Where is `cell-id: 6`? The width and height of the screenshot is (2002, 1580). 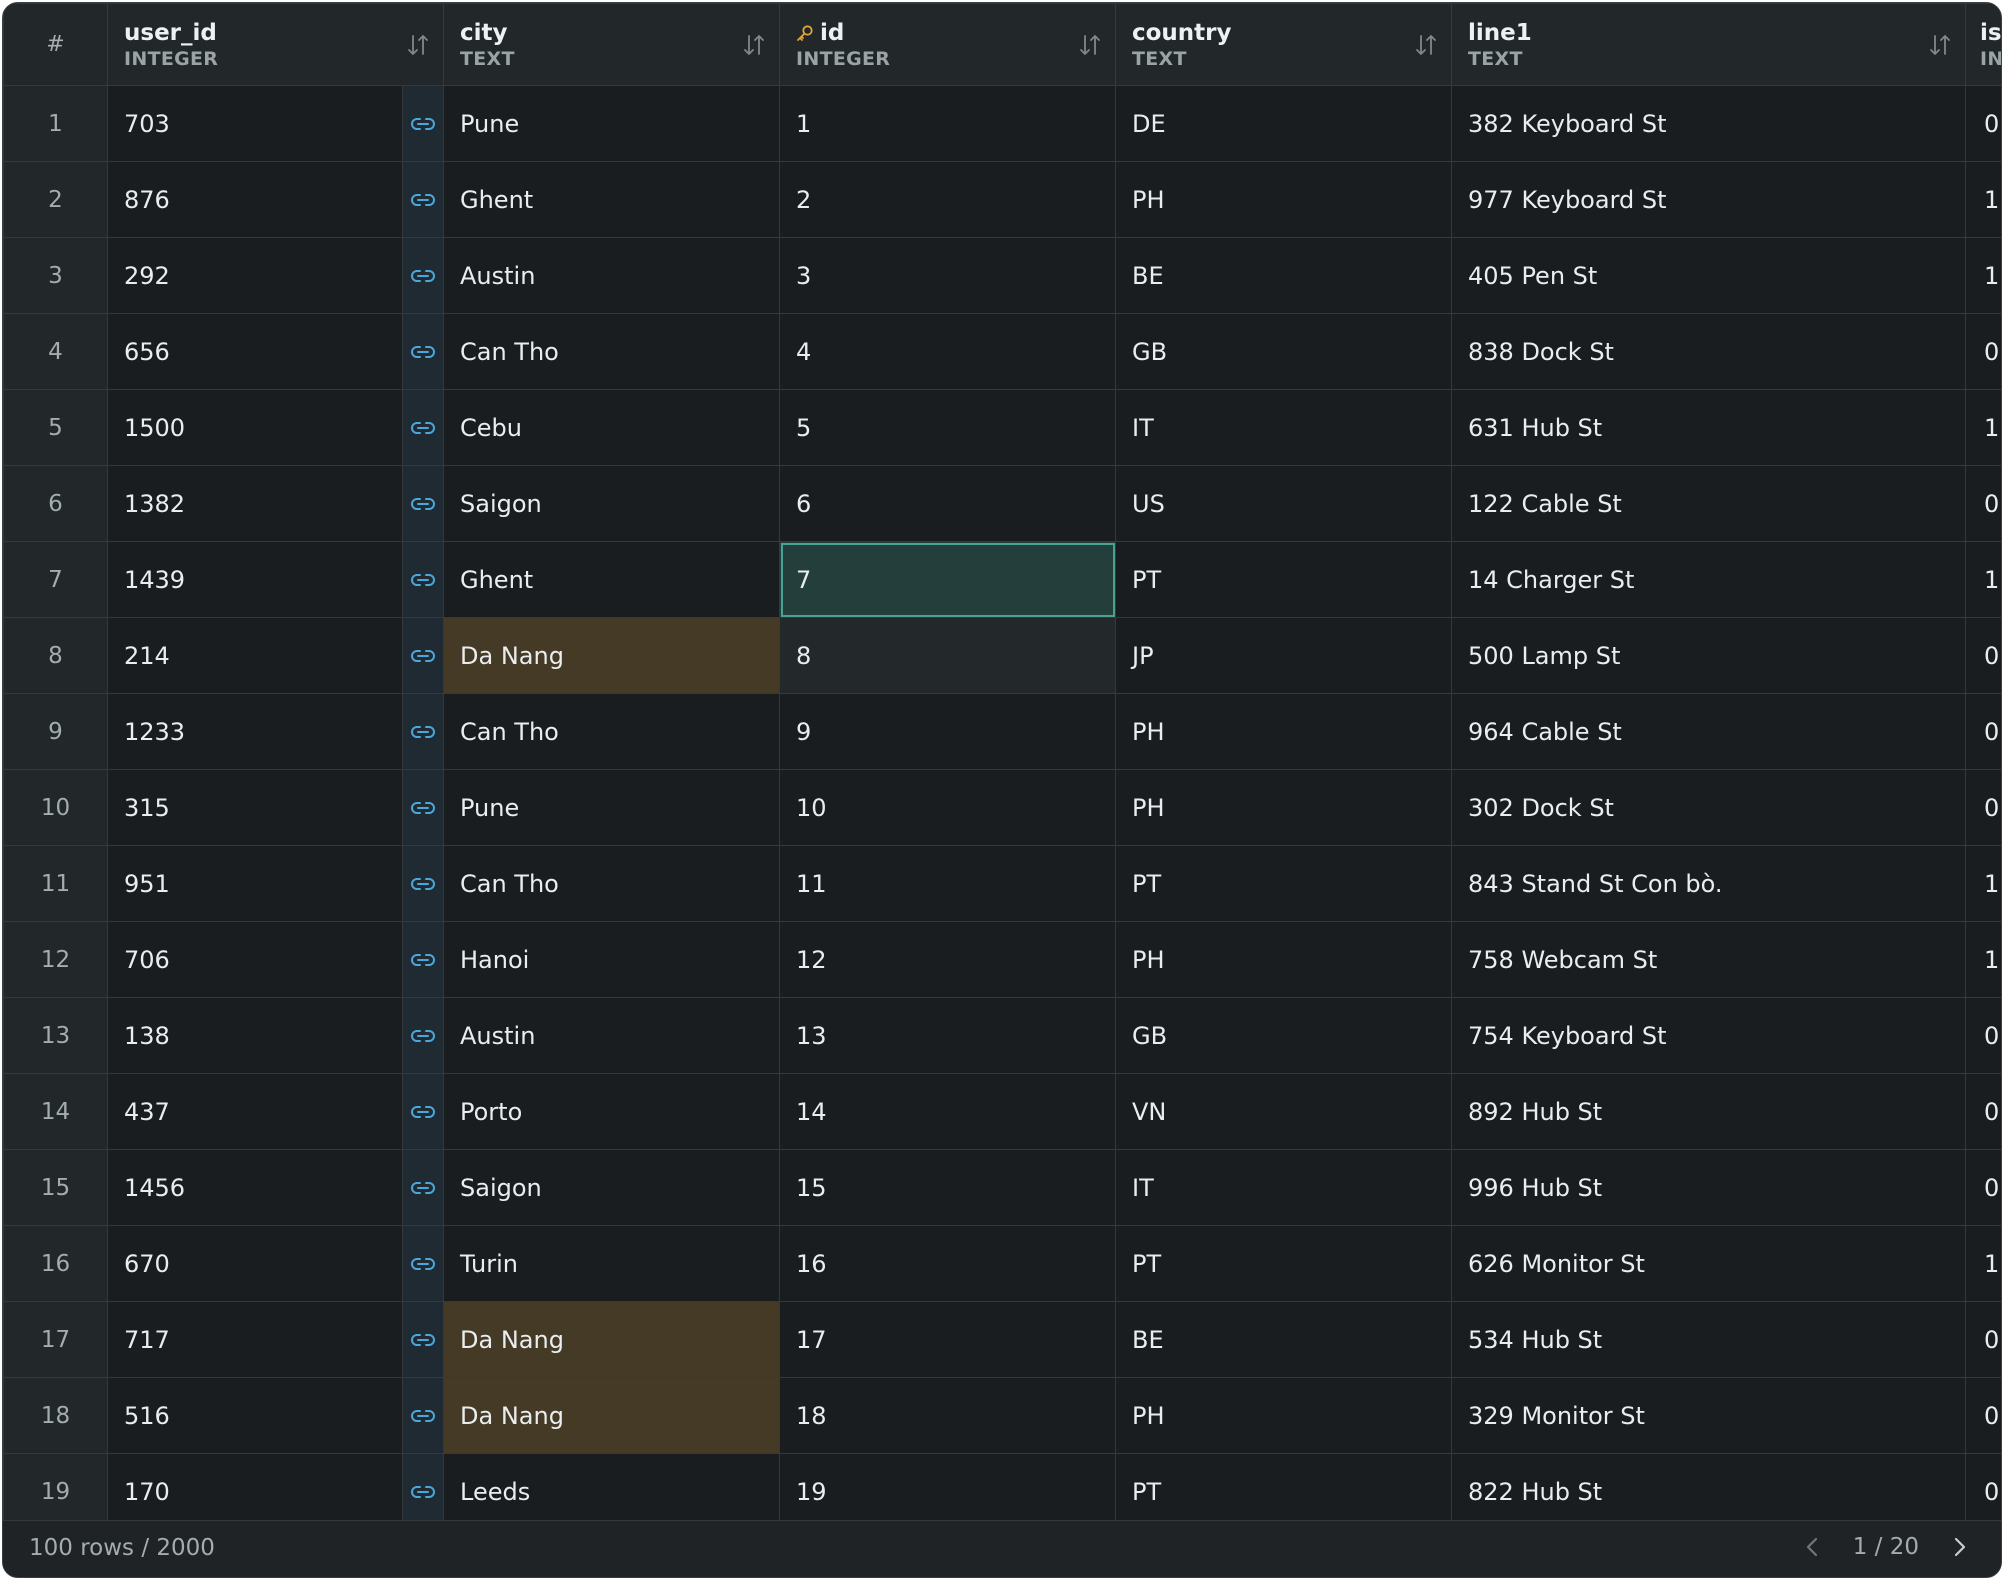 cell-id: 6 is located at coordinates (947, 503).